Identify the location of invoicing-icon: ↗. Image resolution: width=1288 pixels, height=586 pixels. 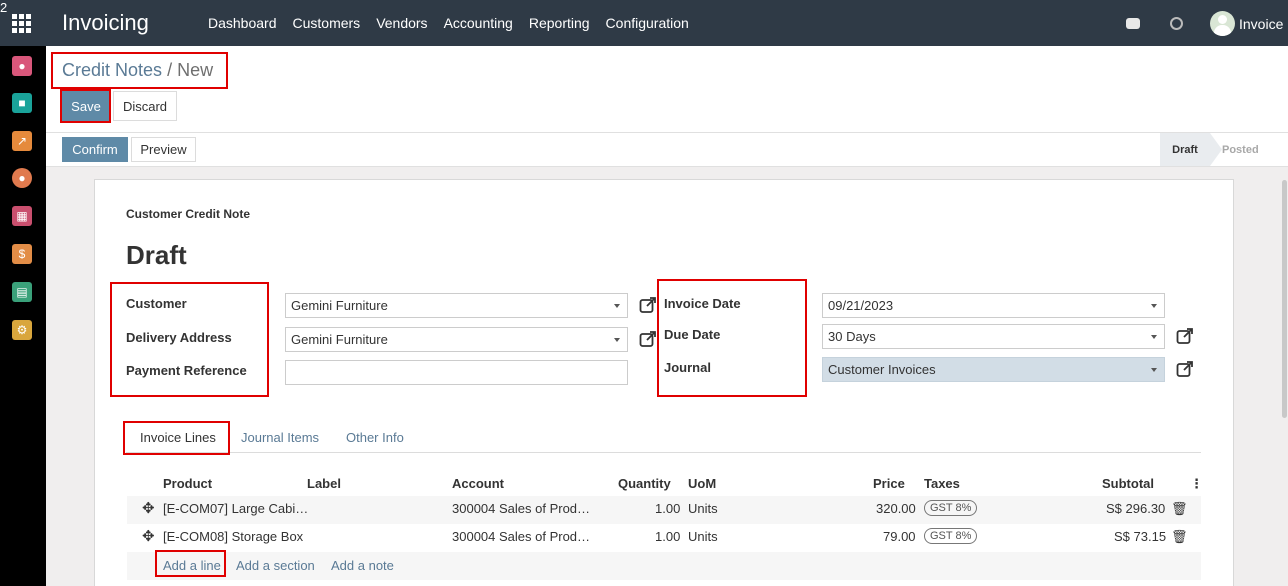
(22, 141).